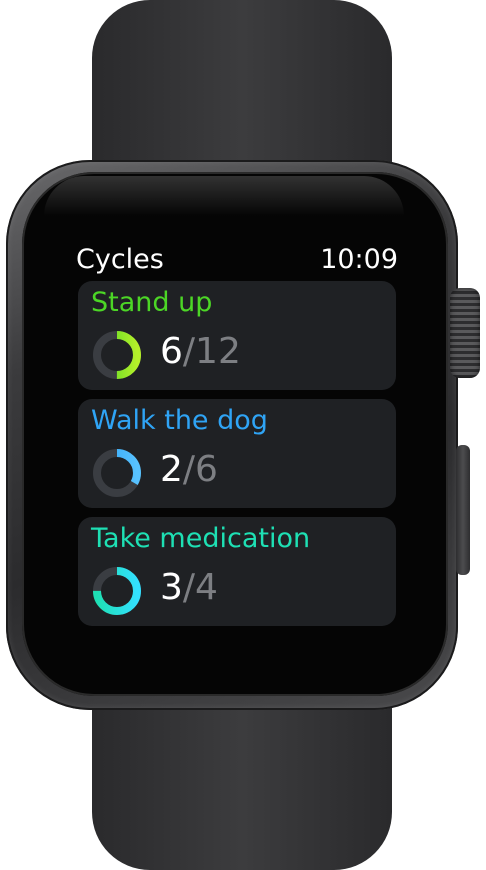 The height and width of the screenshot is (870, 486). I want to click on app-title: Cycles, so click(120, 259).